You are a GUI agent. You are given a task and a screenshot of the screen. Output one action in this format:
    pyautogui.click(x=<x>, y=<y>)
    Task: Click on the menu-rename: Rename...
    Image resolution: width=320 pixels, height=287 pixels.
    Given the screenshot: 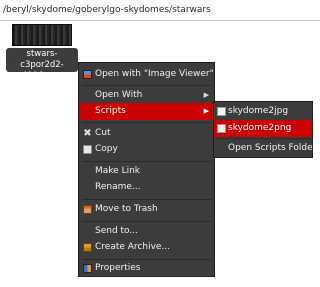 What is the action you would take?
    pyautogui.click(x=146, y=187)
    